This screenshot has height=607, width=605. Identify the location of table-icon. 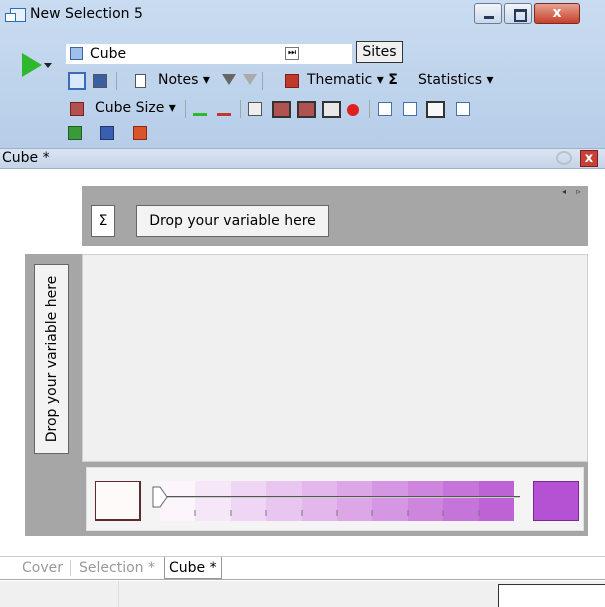
(255, 109).